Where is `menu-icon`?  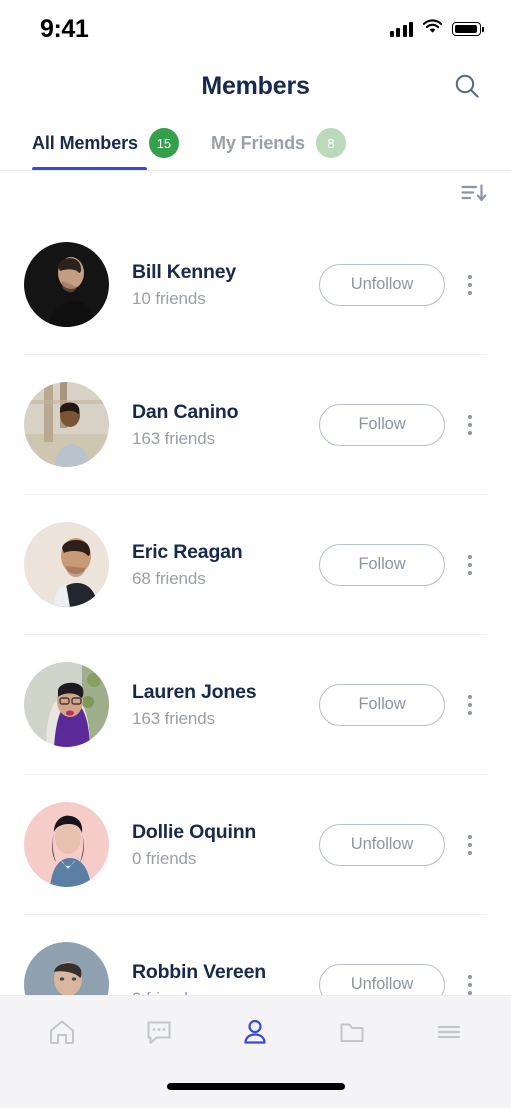 menu-icon is located at coordinates (449, 1032).